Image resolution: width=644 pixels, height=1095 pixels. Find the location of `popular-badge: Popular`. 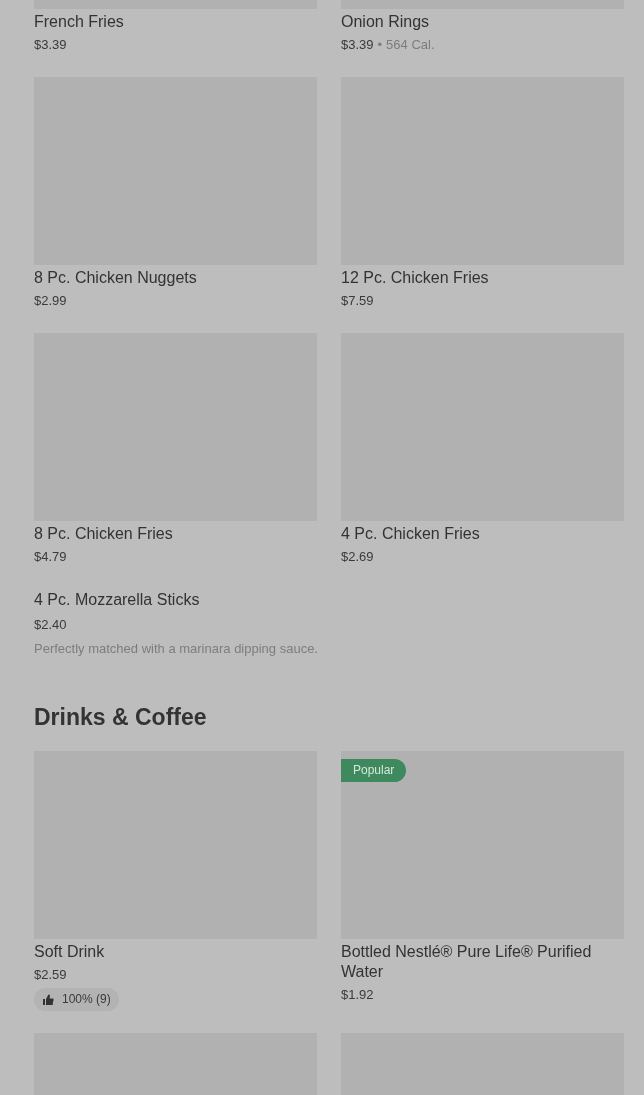

popular-badge: Popular is located at coordinates (374, 770).